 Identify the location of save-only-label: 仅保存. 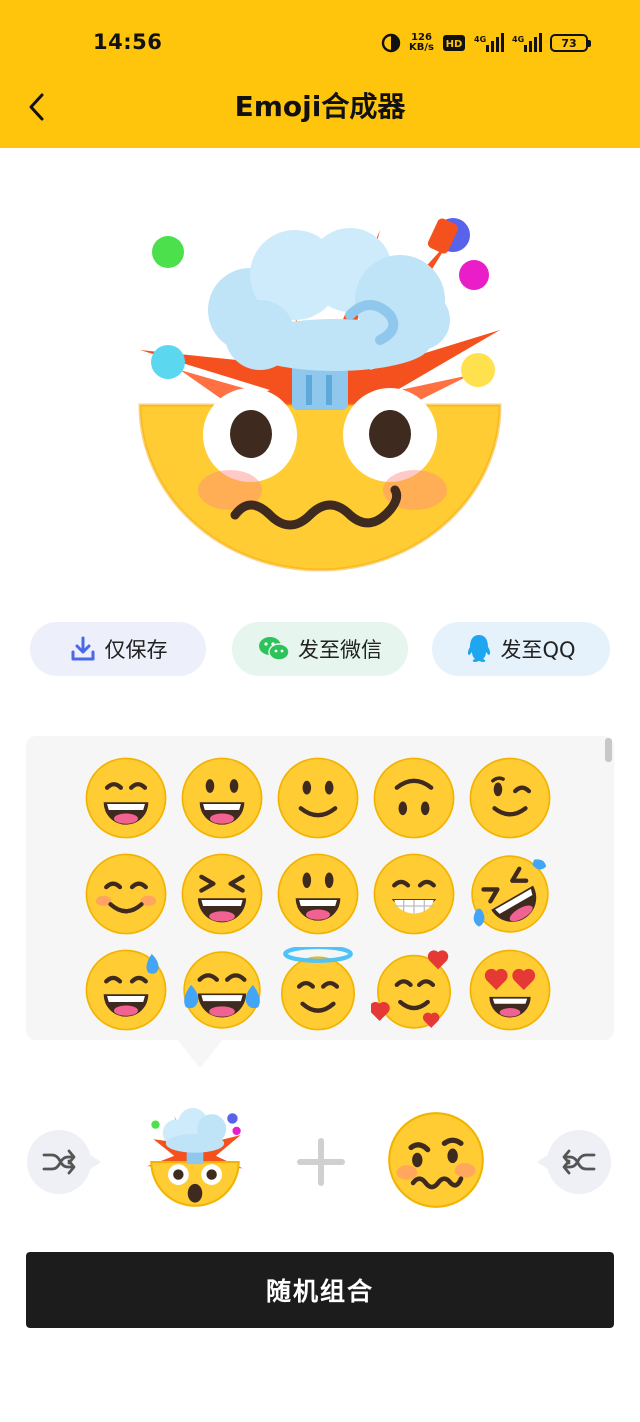
(136, 650).